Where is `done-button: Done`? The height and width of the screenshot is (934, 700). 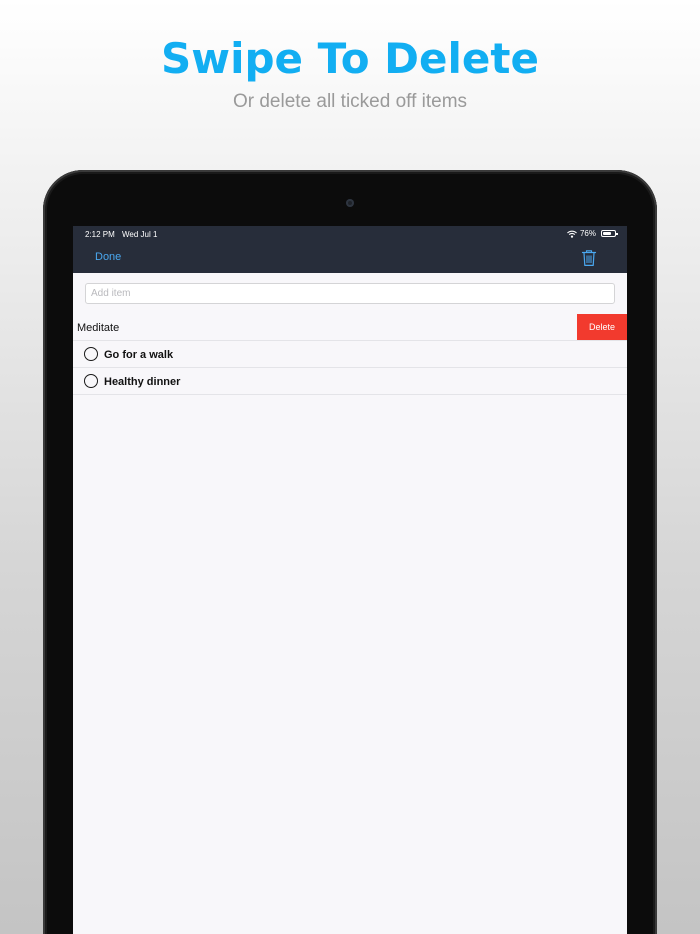 done-button: Done is located at coordinates (108, 257).